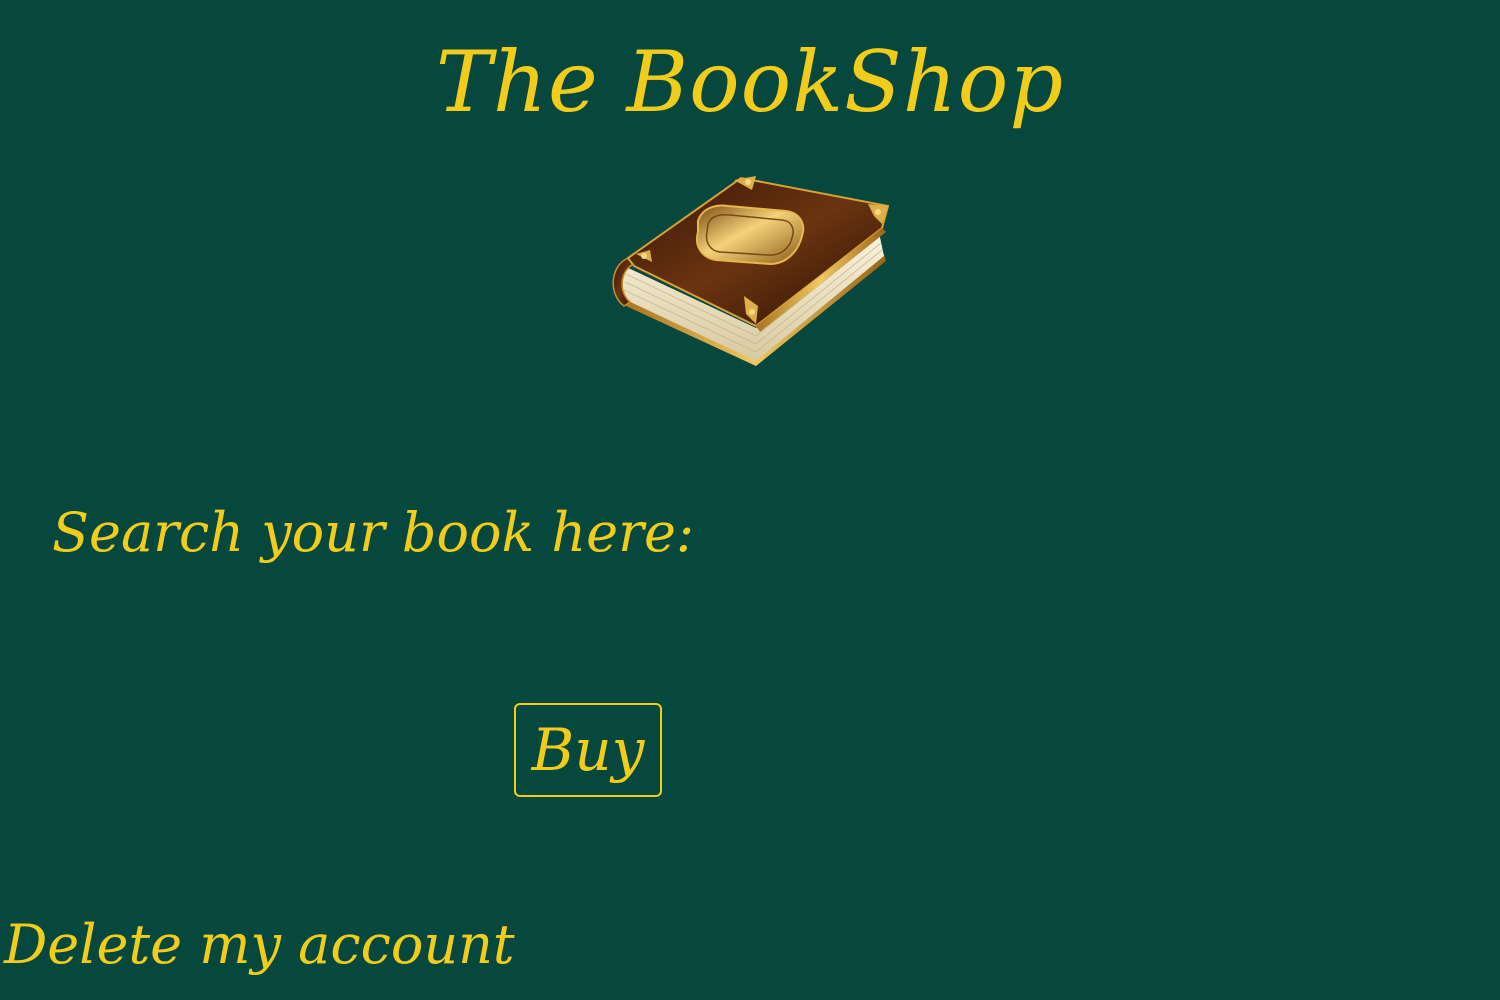  What do you see at coordinates (751, 271) in the screenshot?
I see `book-icon` at bounding box center [751, 271].